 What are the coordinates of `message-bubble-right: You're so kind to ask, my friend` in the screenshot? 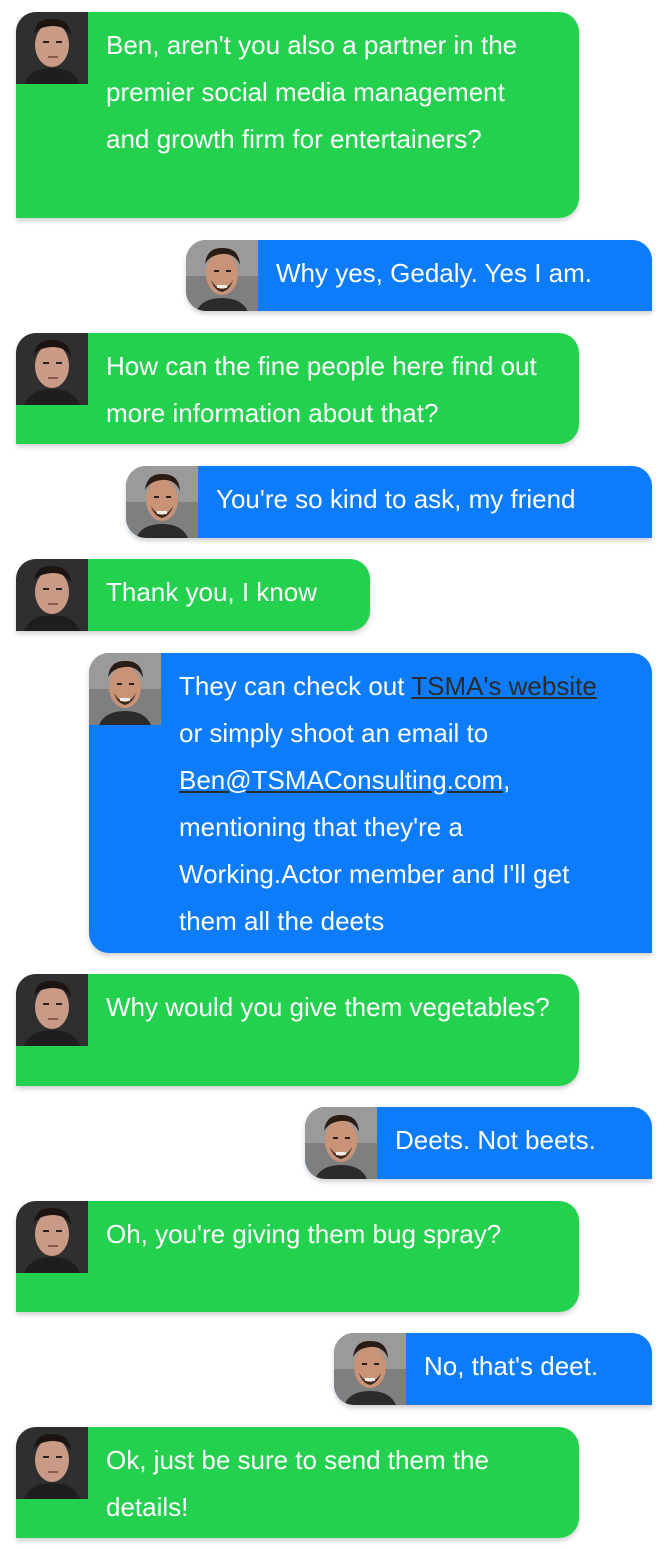 It's located at (389, 502).